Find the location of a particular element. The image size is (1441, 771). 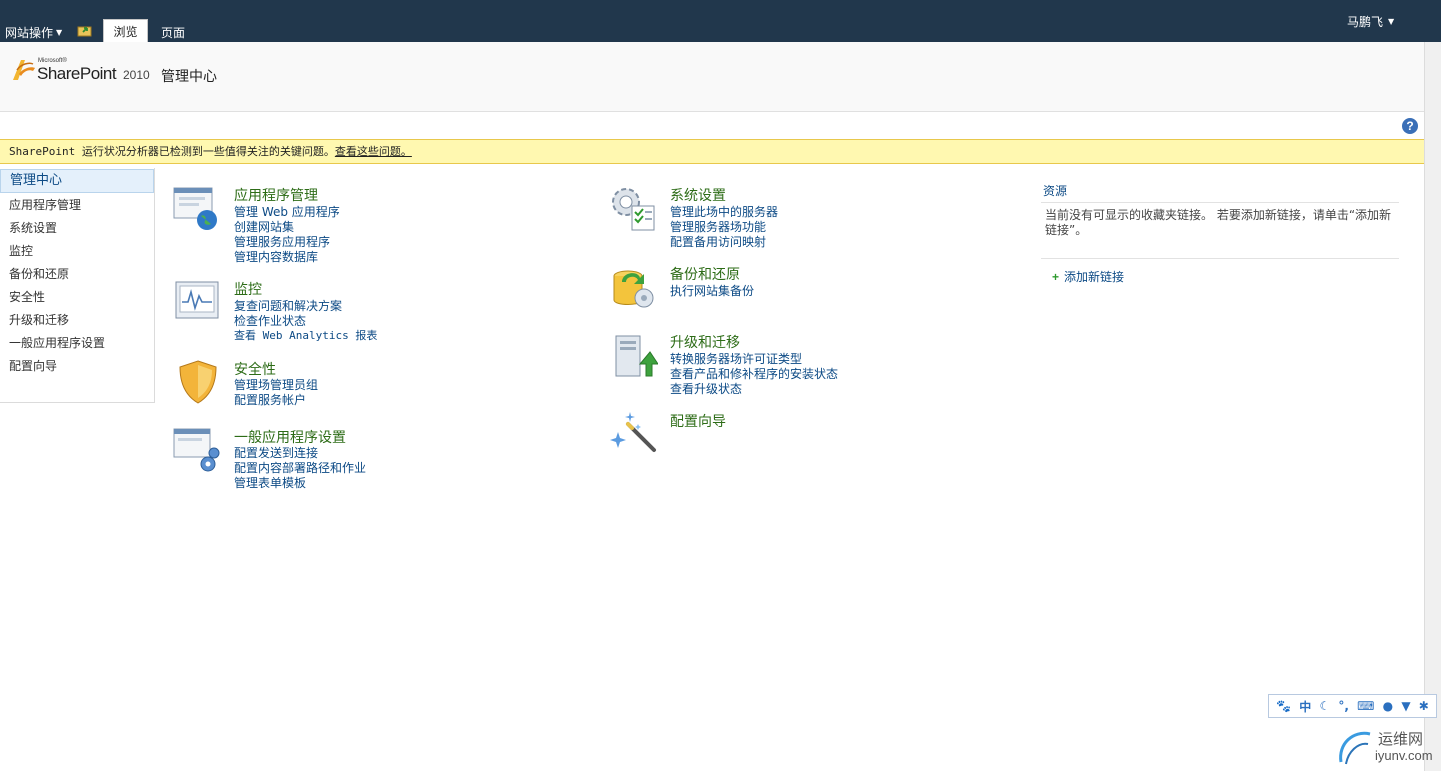

resources-empty-text: 当前没有可显示的收藏夹链接。 若要添加新链接，请单击“添加新链接”。 is located at coordinates (1218, 222).